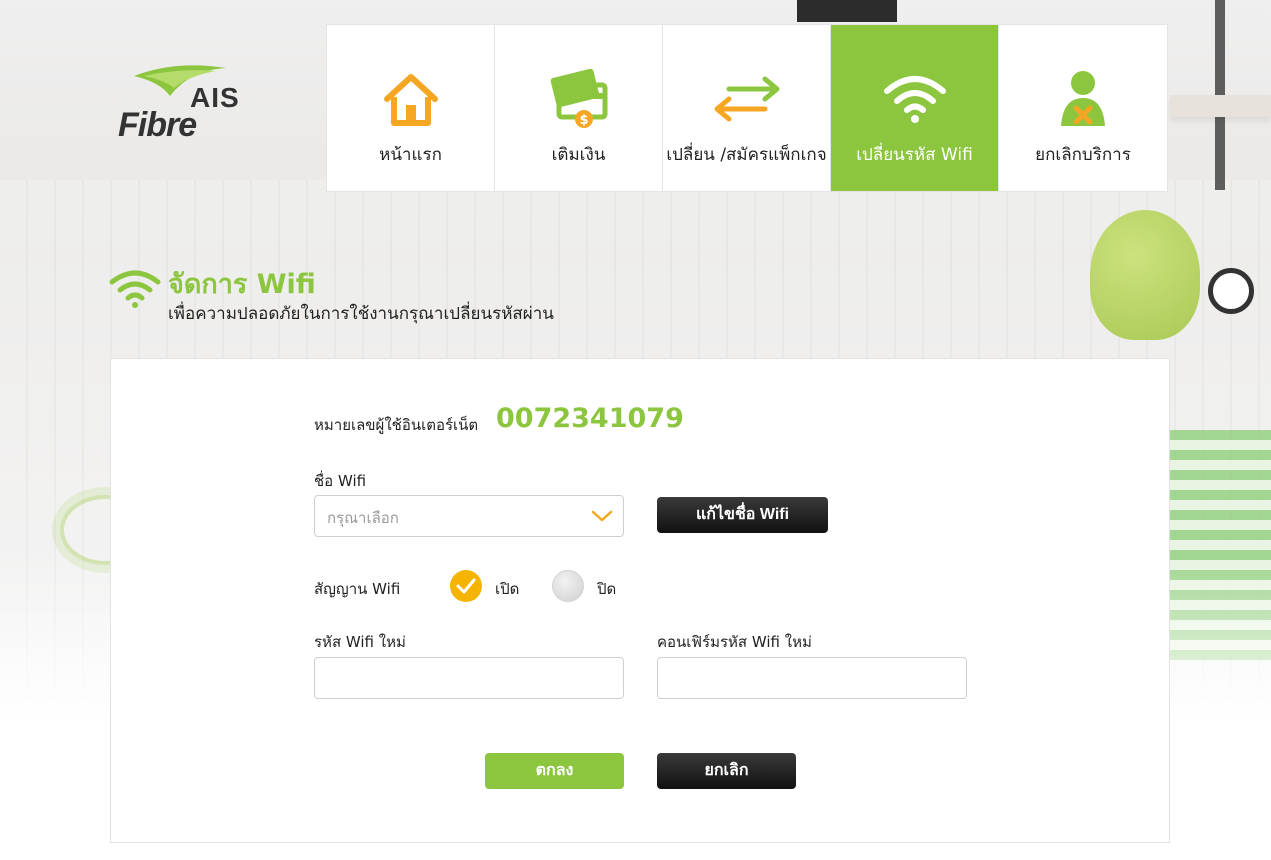  I want to click on new-password-label: รหัส Wifi ใหม่, so click(360, 642).